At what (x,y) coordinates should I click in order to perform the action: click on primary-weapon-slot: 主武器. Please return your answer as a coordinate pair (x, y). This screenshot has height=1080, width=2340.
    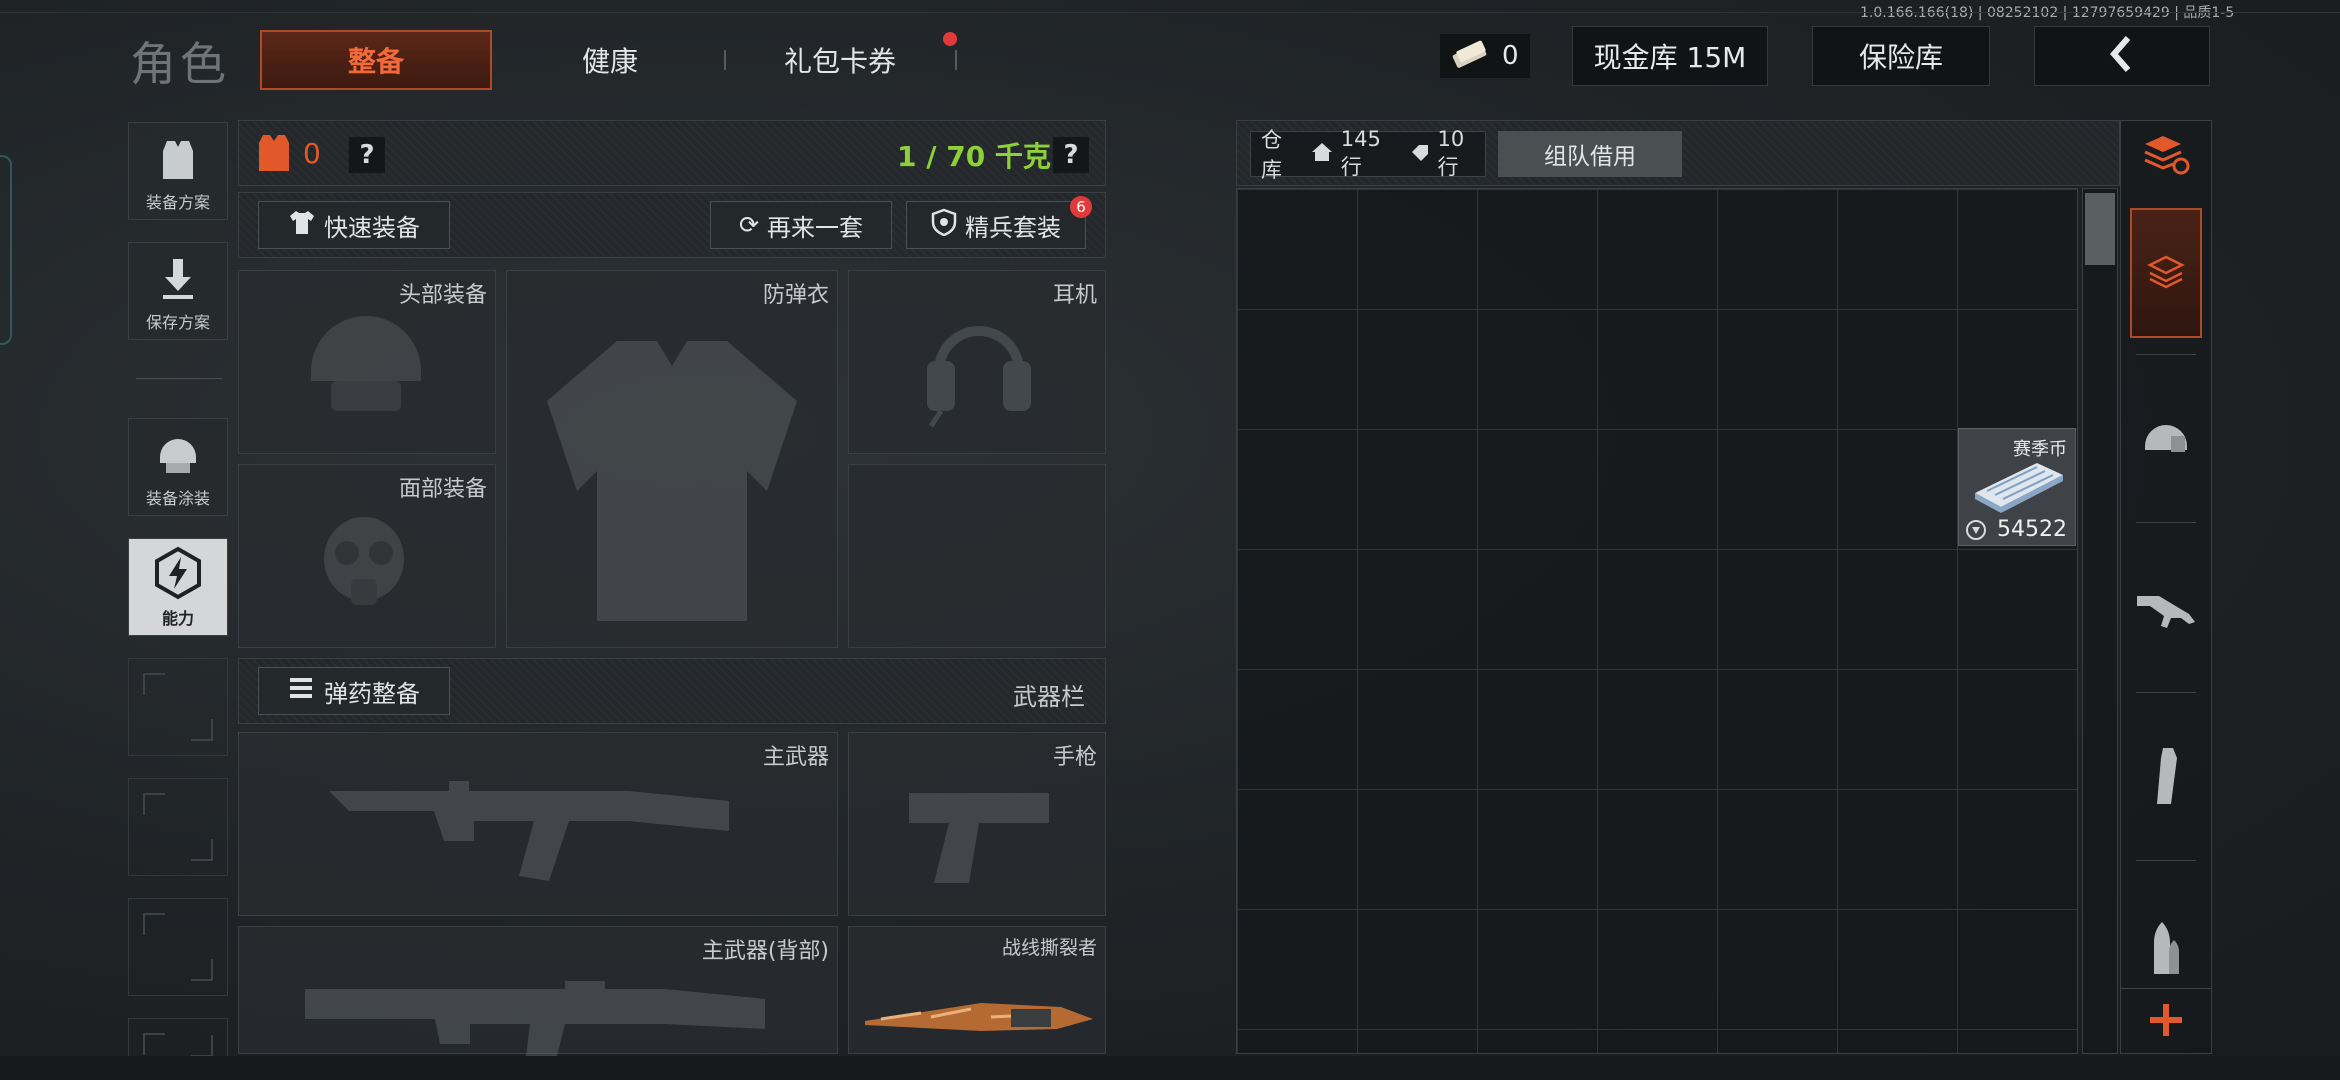
    Looking at the image, I should click on (538, 824).